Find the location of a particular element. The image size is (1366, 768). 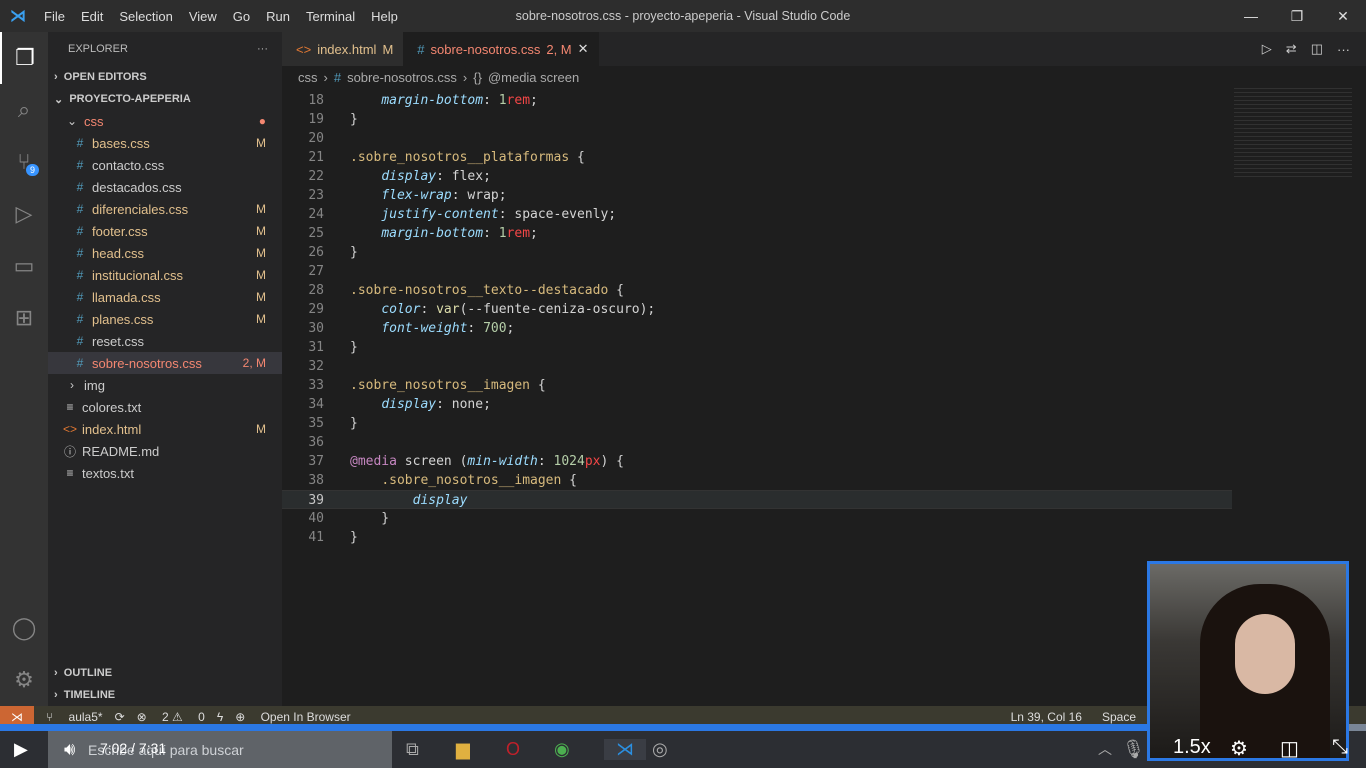

outline-section: › OUTLINE is located at coordinates (165, 673).